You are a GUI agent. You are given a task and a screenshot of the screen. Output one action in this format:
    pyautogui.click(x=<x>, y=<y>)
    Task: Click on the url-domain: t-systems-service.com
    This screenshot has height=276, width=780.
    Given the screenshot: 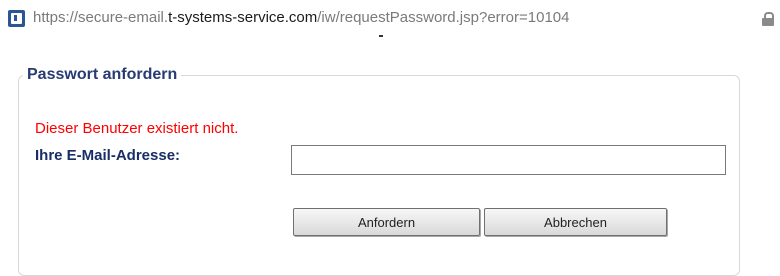 What is the action you would take?
    pyautogui.click(x=243, y=17)
    